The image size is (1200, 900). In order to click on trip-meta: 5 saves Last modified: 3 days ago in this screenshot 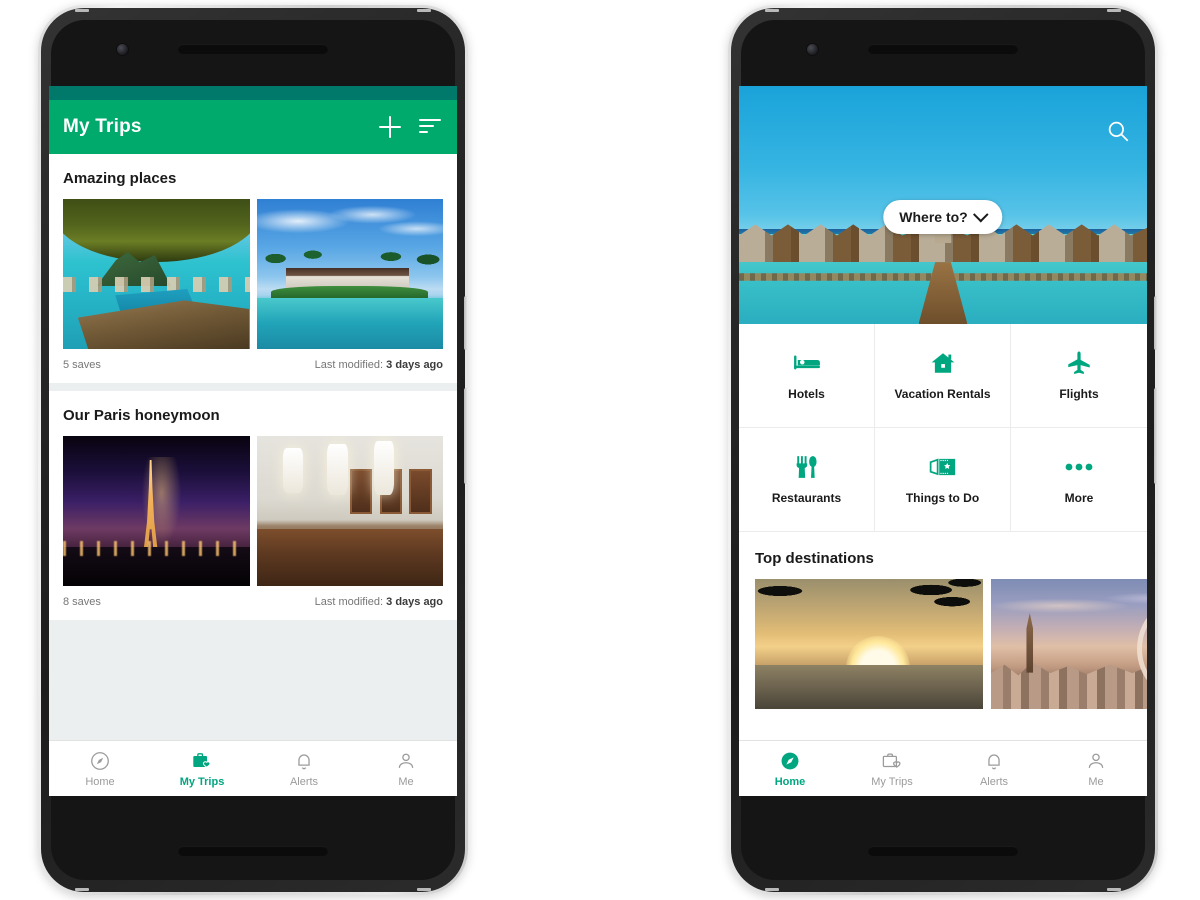, I will do `click(253, 366)`.